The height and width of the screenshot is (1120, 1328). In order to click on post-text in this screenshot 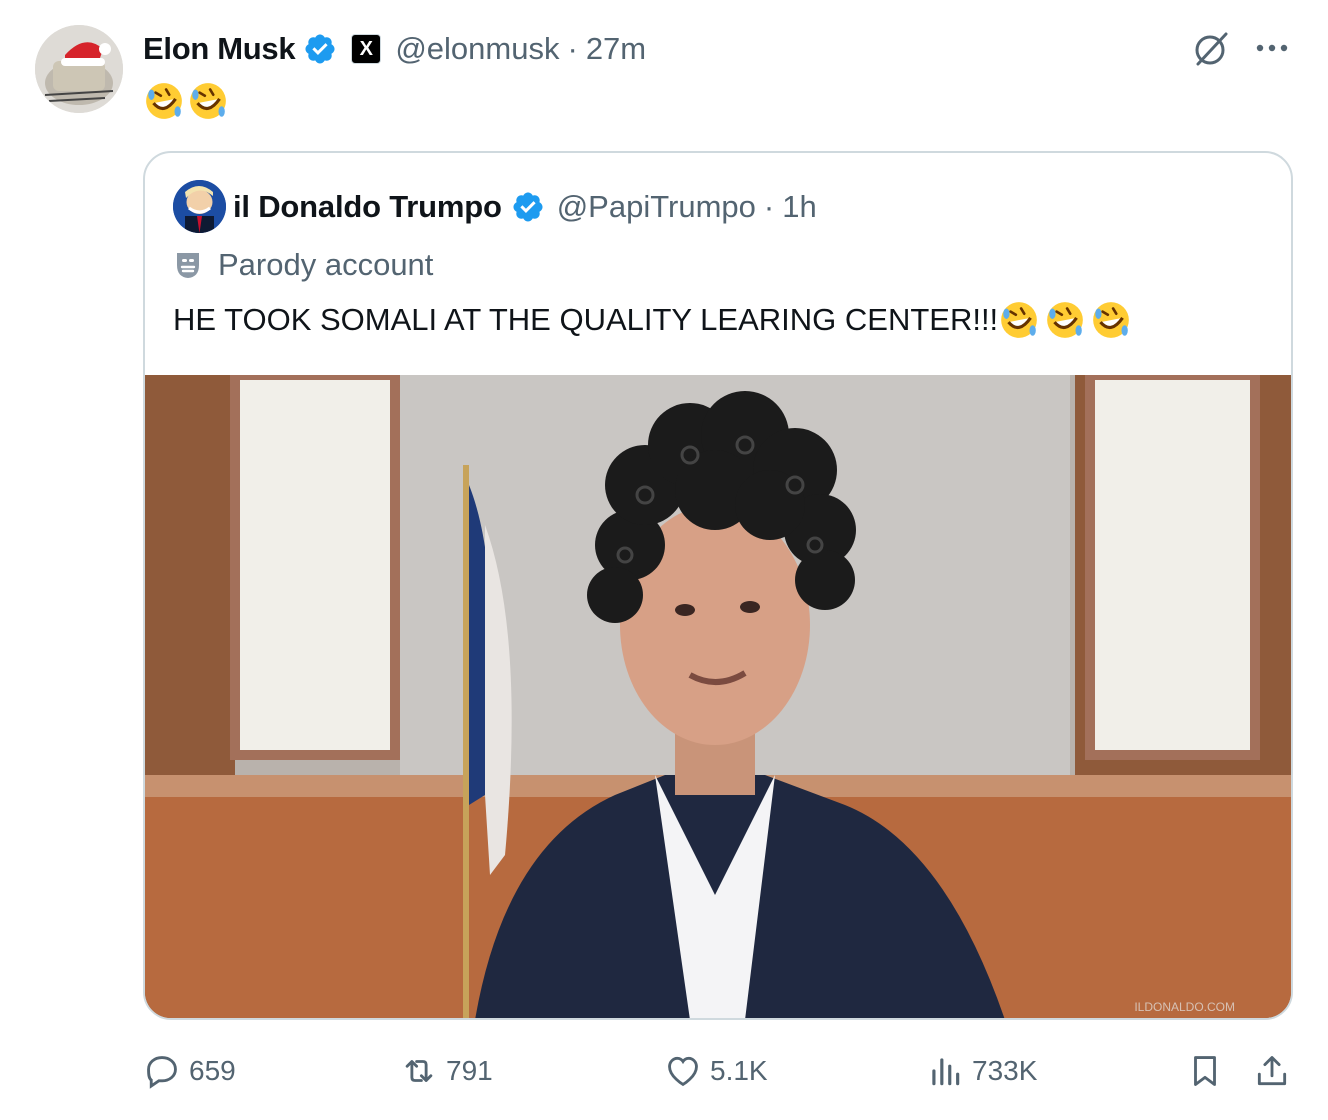, I will do `click(186, 101)`.